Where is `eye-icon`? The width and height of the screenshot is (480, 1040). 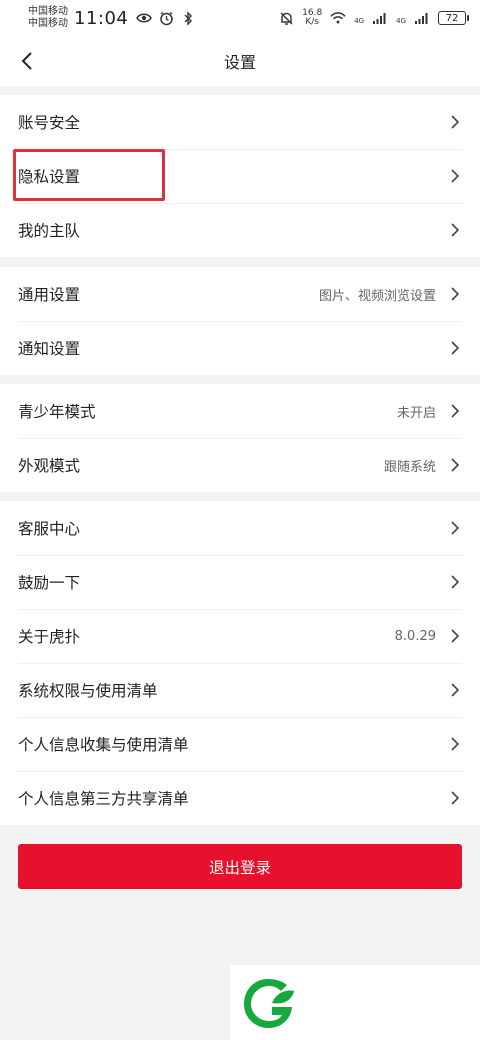
eye-icon is located at coordinates (144, 18).